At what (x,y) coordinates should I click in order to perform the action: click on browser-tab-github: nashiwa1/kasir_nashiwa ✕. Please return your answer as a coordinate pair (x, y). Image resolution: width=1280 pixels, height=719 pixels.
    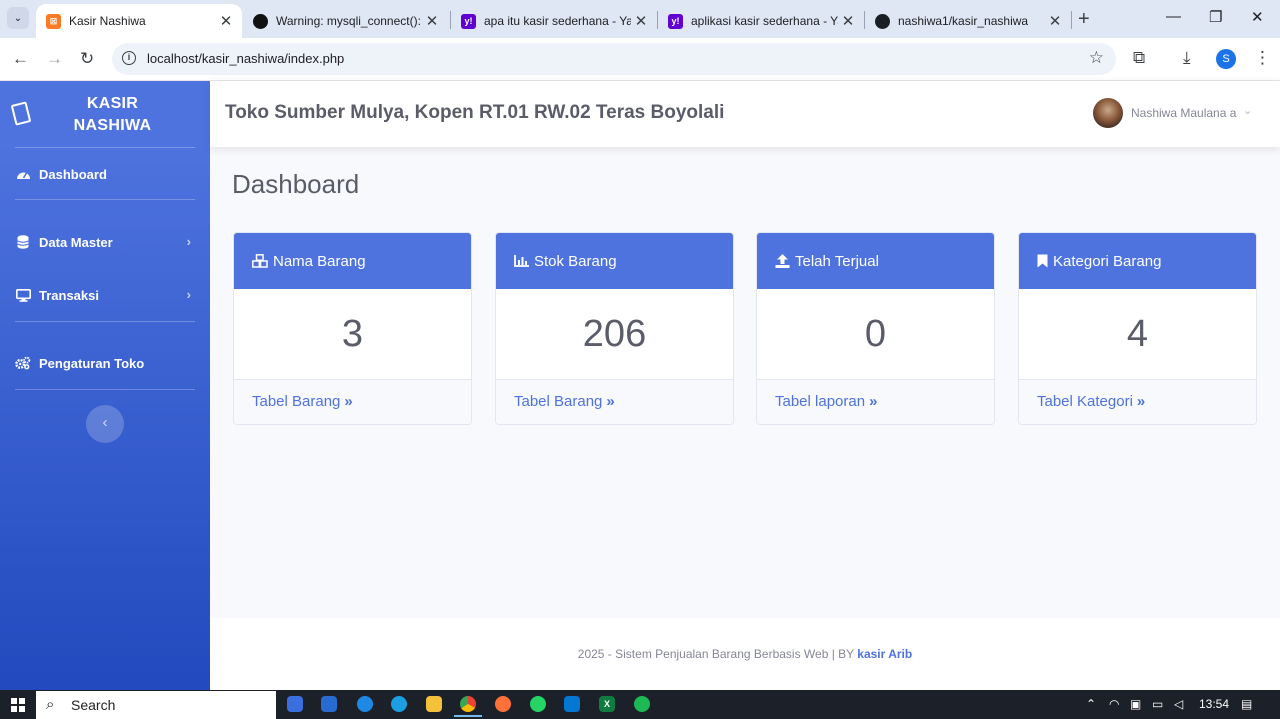
    Looking at the image, I should click on (968, 21).